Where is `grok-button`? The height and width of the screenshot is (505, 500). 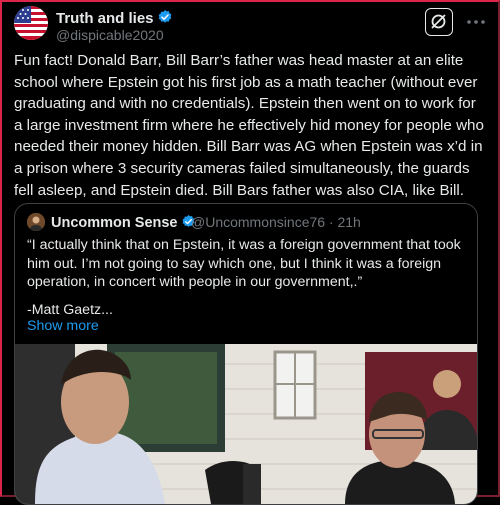
grok-button is located at coordinates (439, 22).